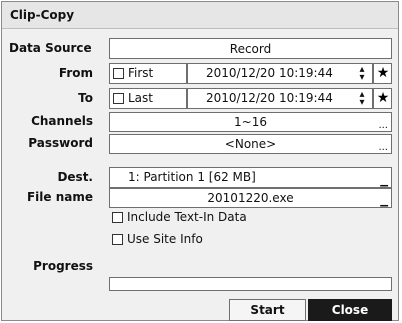  Describe the element at coordinates (62, 121) in the screenshot. I see `channels-label: Channels` at that location.